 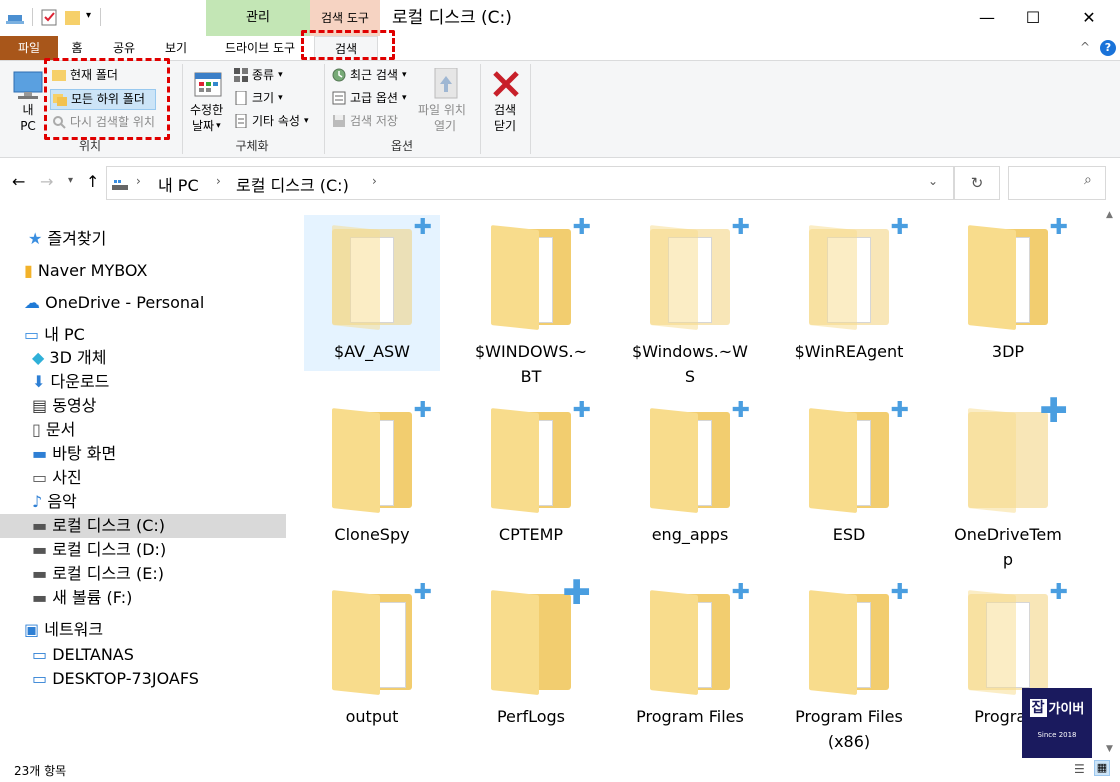 What do you see at coordinates (67, 239) in the screenshot?
I see `nav-item-favorites: ★ 즐겨찾기` at bounding box center [67, 239].